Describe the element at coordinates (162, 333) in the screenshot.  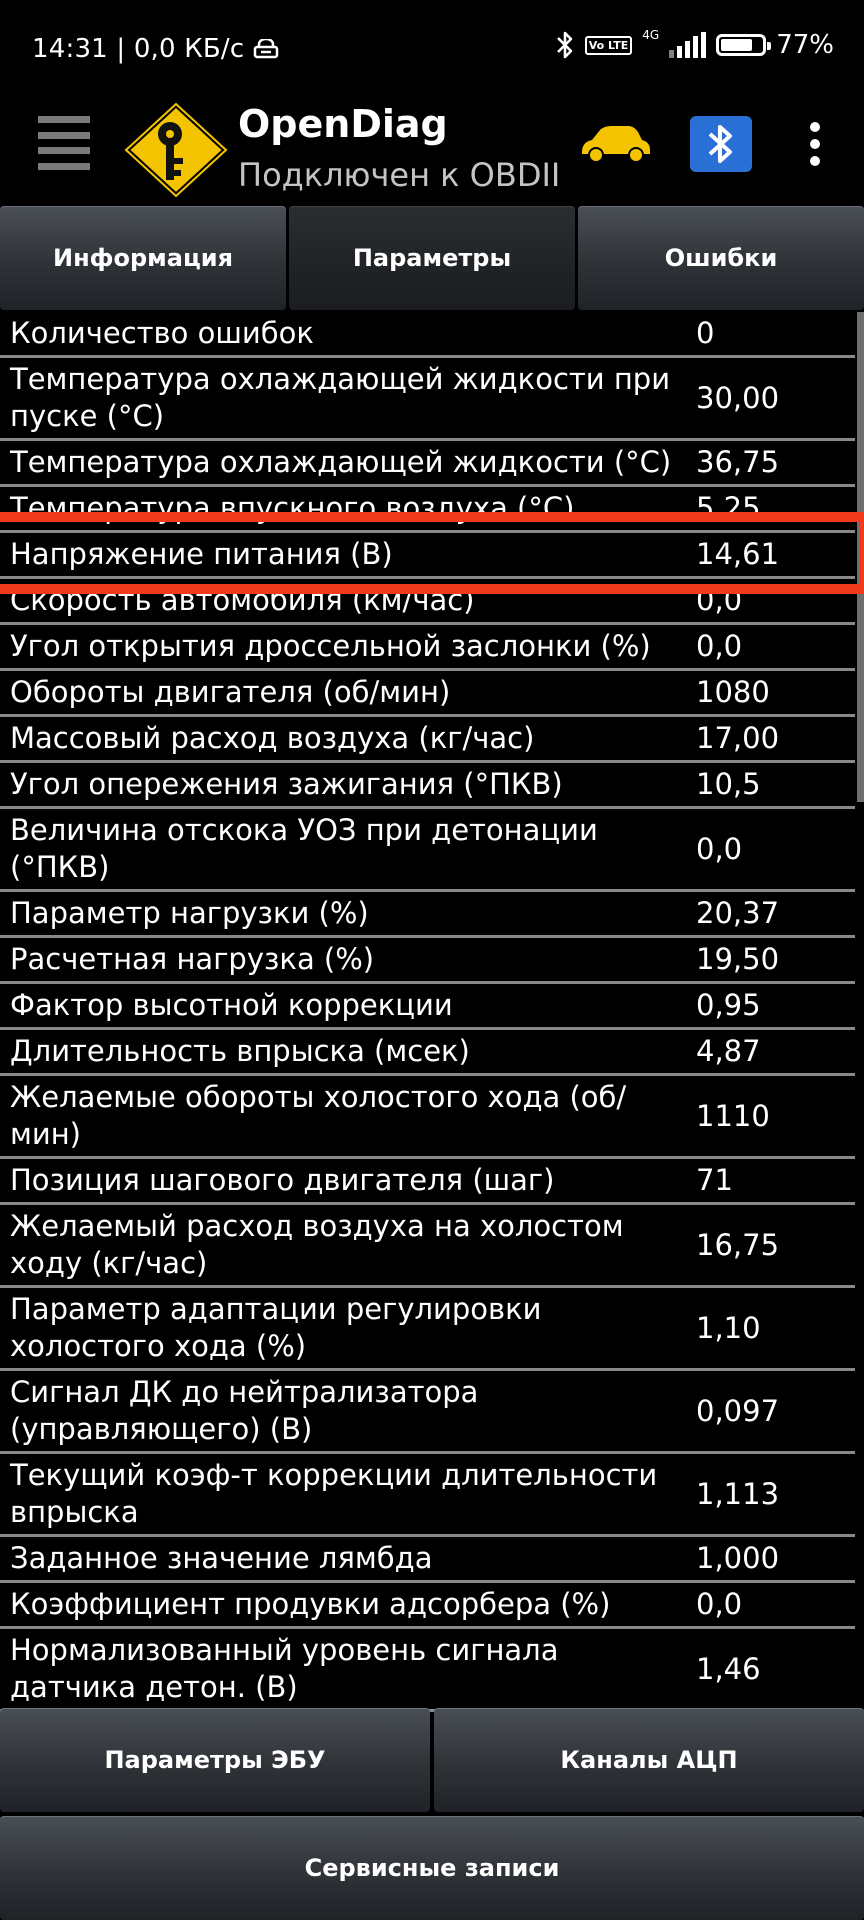
I see `param-label: Количество ошибок` at that location.